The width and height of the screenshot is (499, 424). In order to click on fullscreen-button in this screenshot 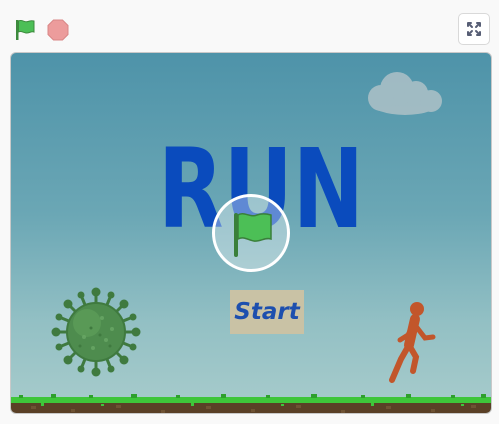, I will do `click(474, 29)`.